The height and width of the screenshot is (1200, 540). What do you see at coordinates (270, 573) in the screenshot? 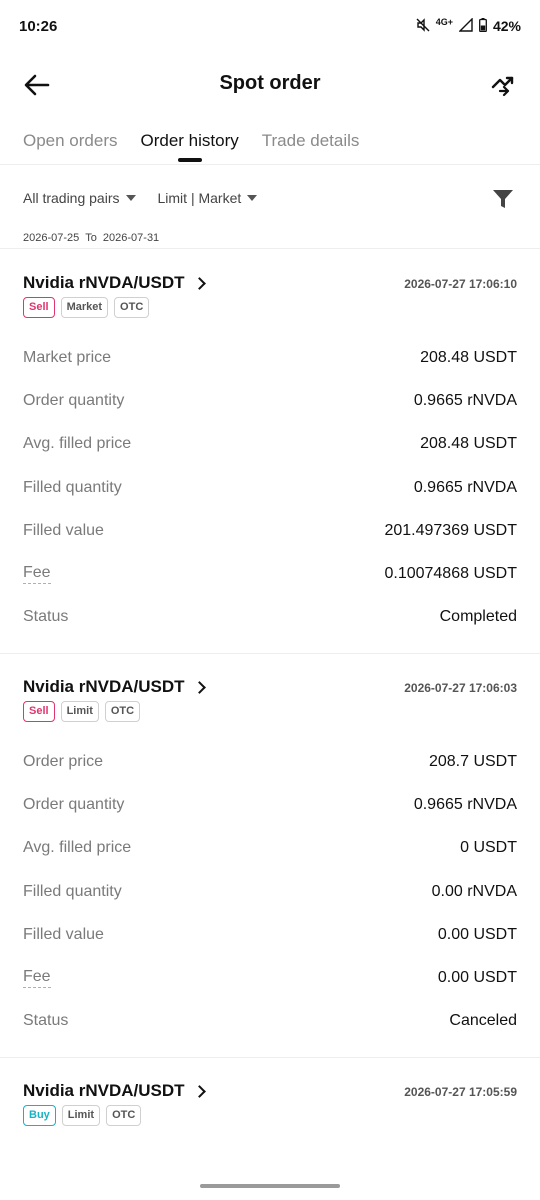
I see `detail-row: Fee 0.10074868 USDT` at bounding box center [270, 573].